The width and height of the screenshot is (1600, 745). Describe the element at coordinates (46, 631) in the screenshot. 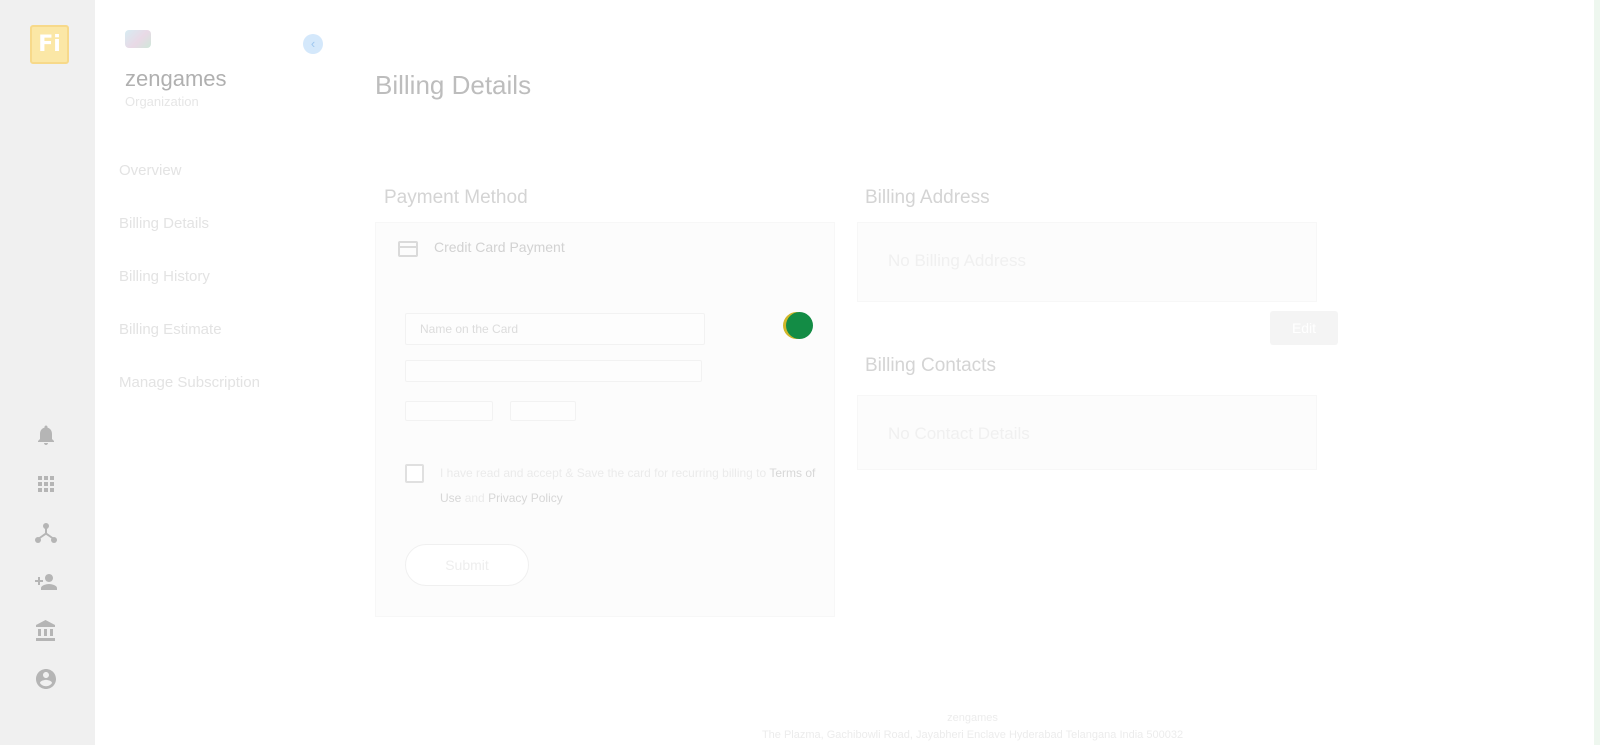

I see `bank-icon` at that location.